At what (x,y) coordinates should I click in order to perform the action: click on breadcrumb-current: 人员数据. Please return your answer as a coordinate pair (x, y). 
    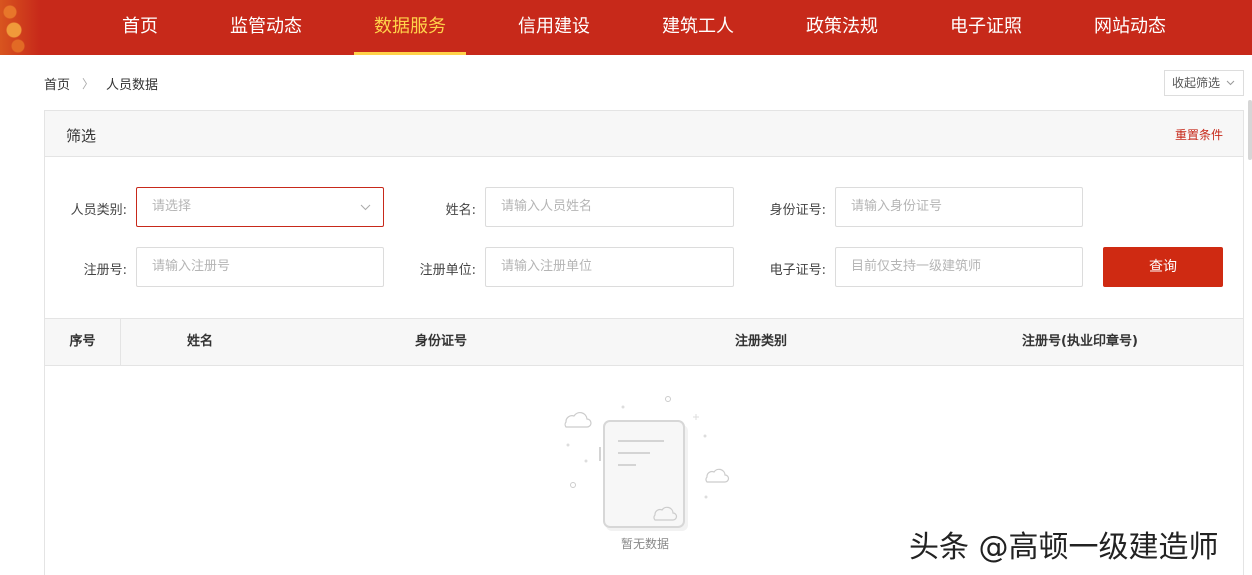
    Looking at the image, I should click on (132, 85).